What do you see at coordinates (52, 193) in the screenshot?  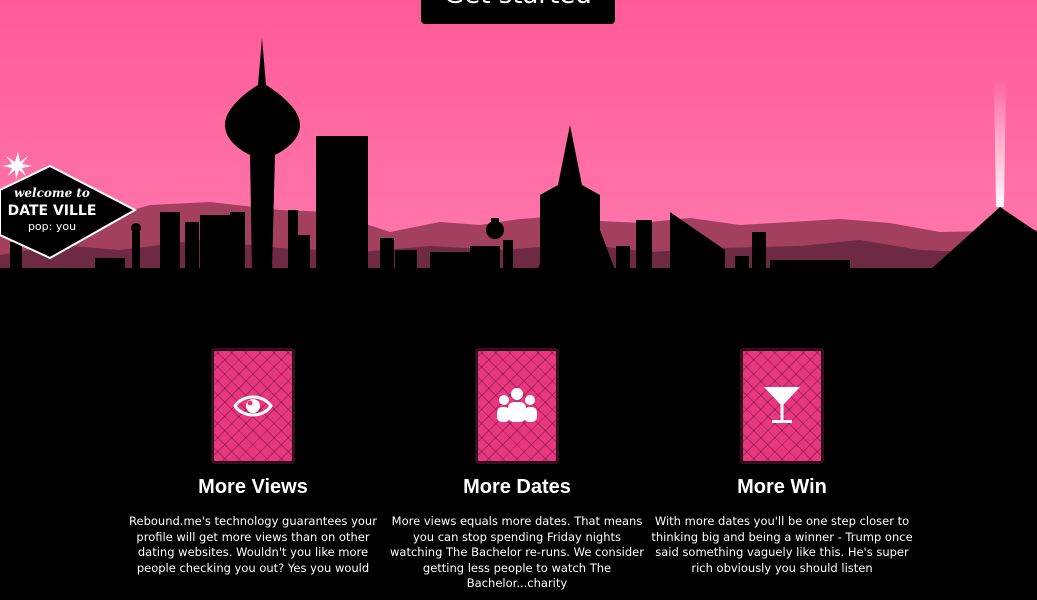 I see `sign-welcome-text: welcome to` at bounding box center [52, 193].